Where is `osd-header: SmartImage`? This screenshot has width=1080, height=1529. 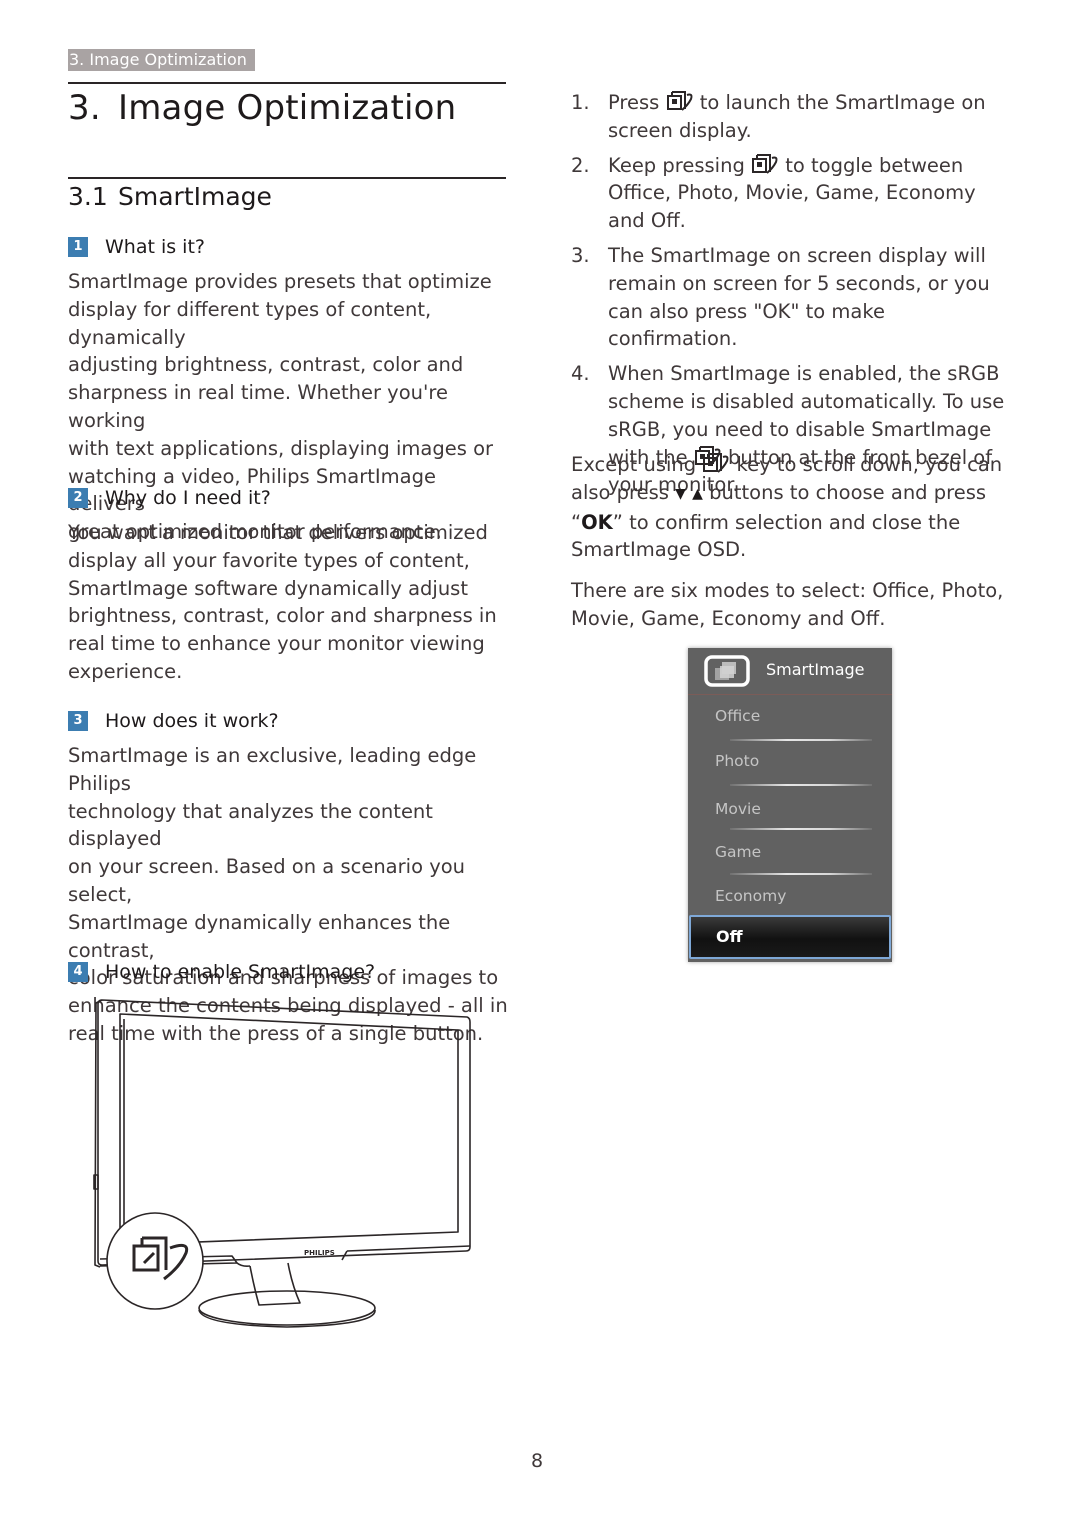 osd-header: SmartImage is located at coordinates (790, 671).